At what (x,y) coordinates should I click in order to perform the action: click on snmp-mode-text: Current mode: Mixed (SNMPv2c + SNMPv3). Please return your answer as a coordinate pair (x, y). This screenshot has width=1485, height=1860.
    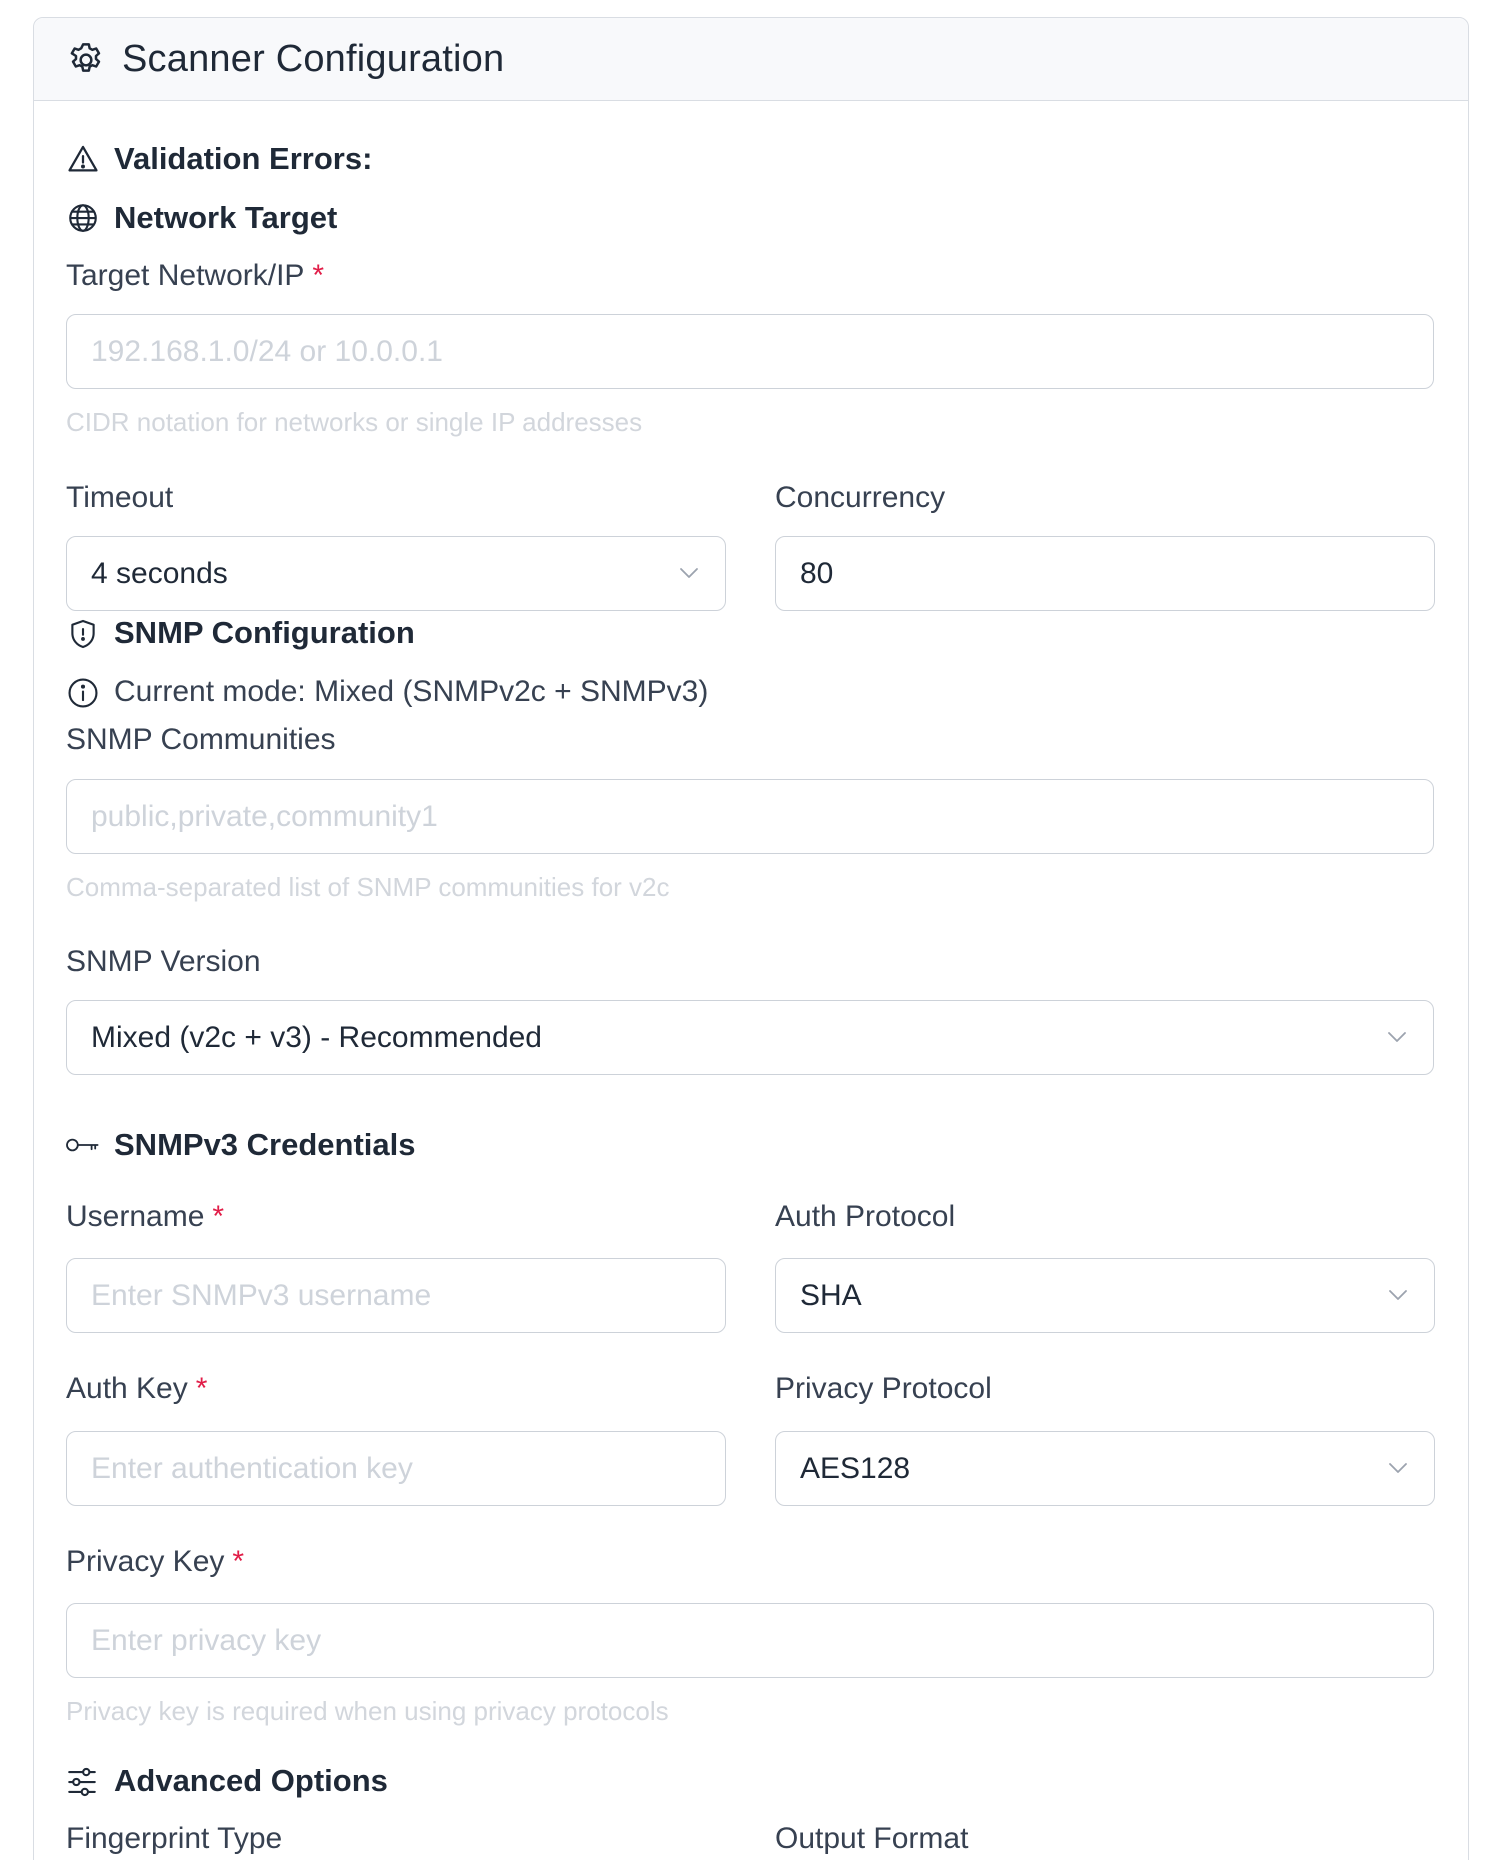
    Looking at the image, I should click on (411, 691).